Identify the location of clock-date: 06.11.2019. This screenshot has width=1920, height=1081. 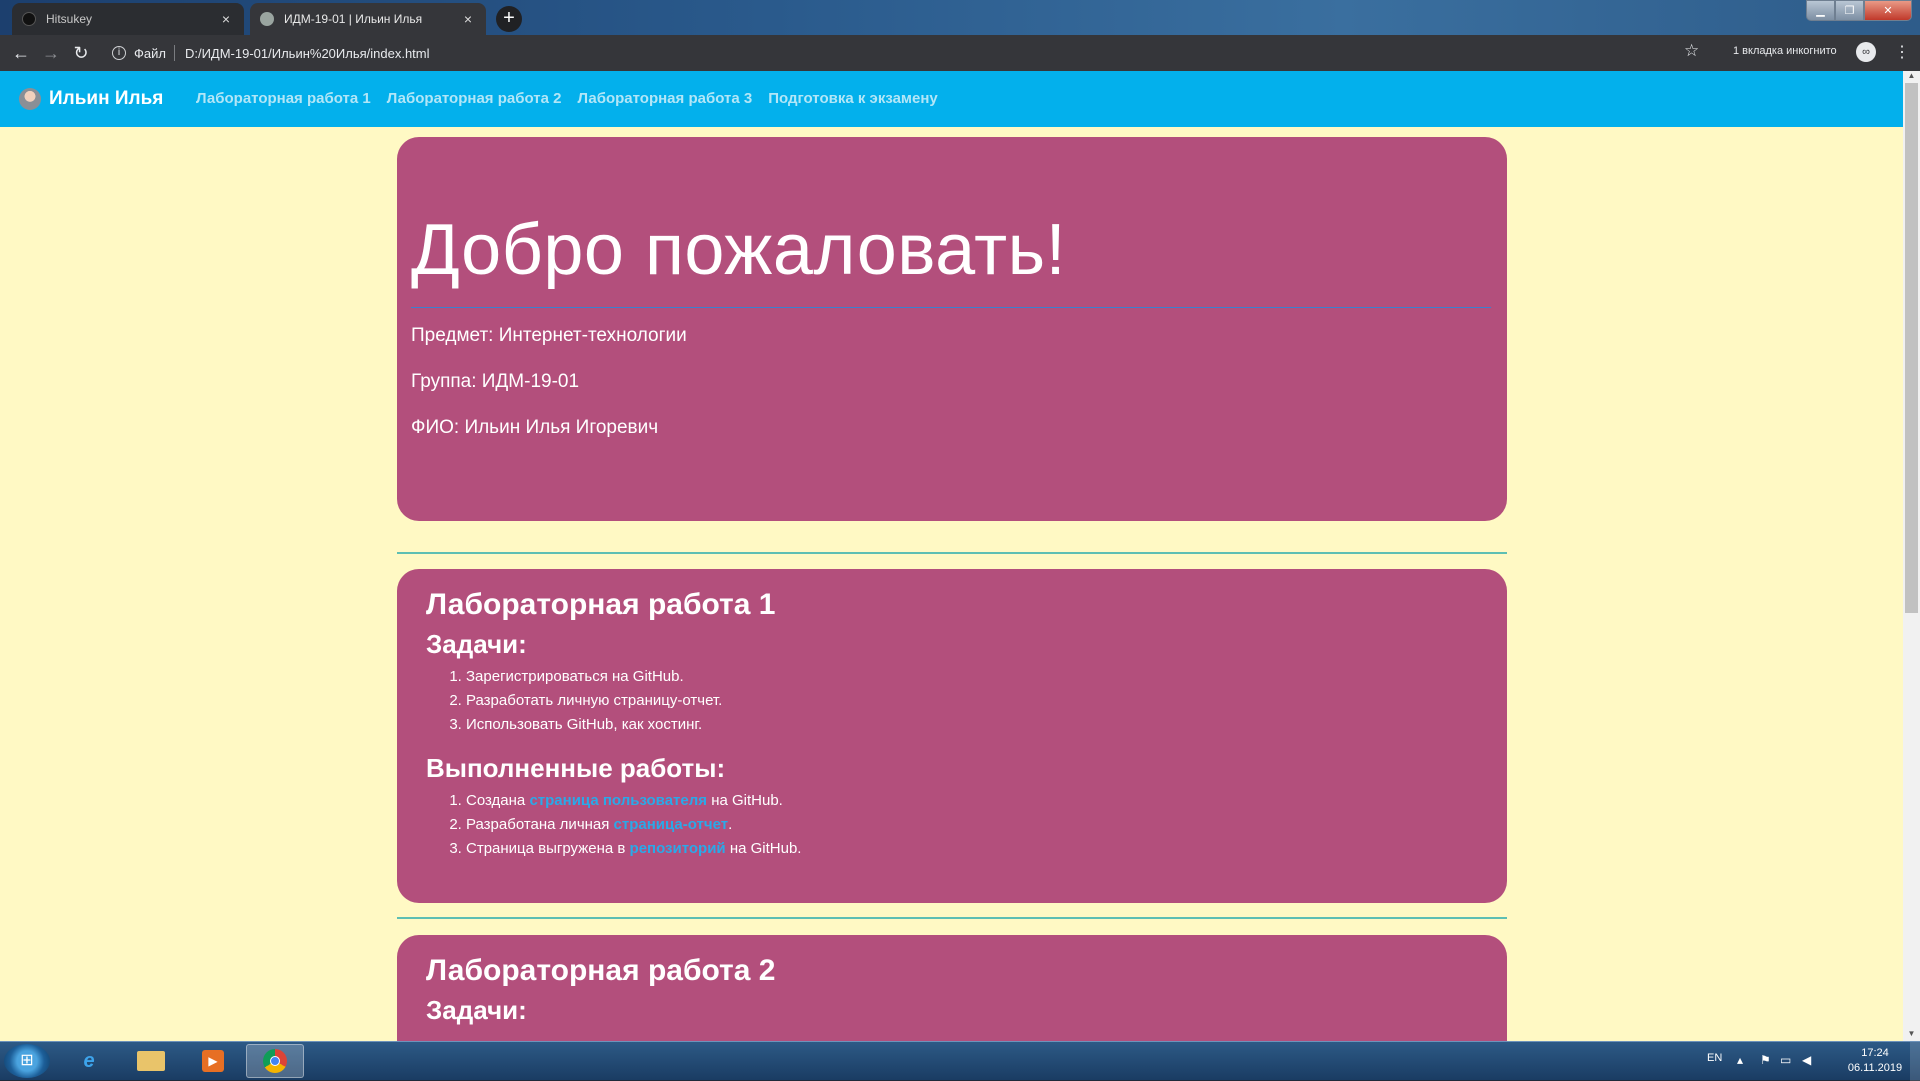
(1875, 1068).